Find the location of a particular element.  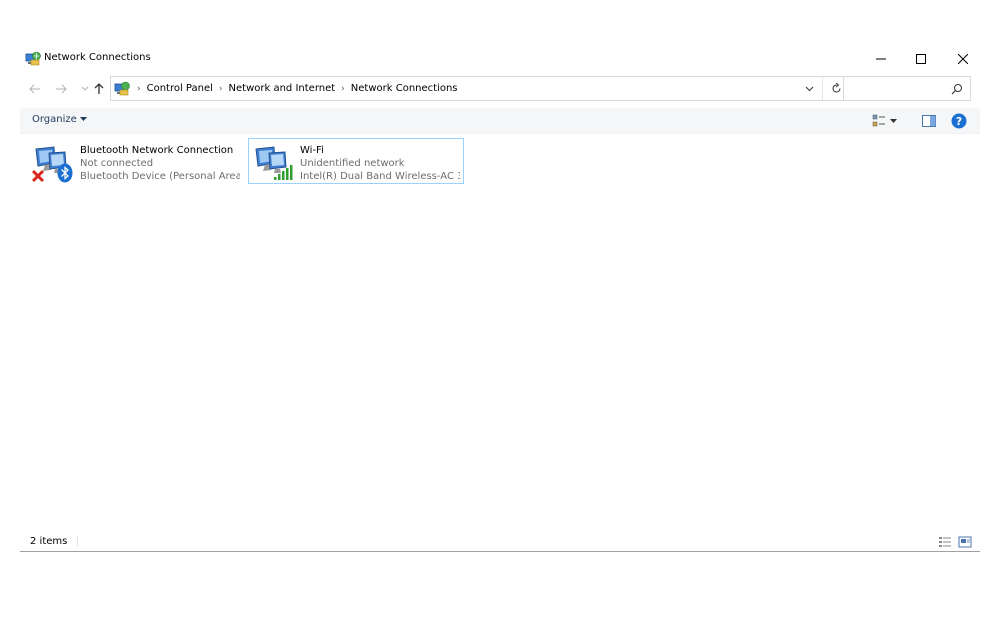

chevron-down-icon is located at coordinates (809, 88).